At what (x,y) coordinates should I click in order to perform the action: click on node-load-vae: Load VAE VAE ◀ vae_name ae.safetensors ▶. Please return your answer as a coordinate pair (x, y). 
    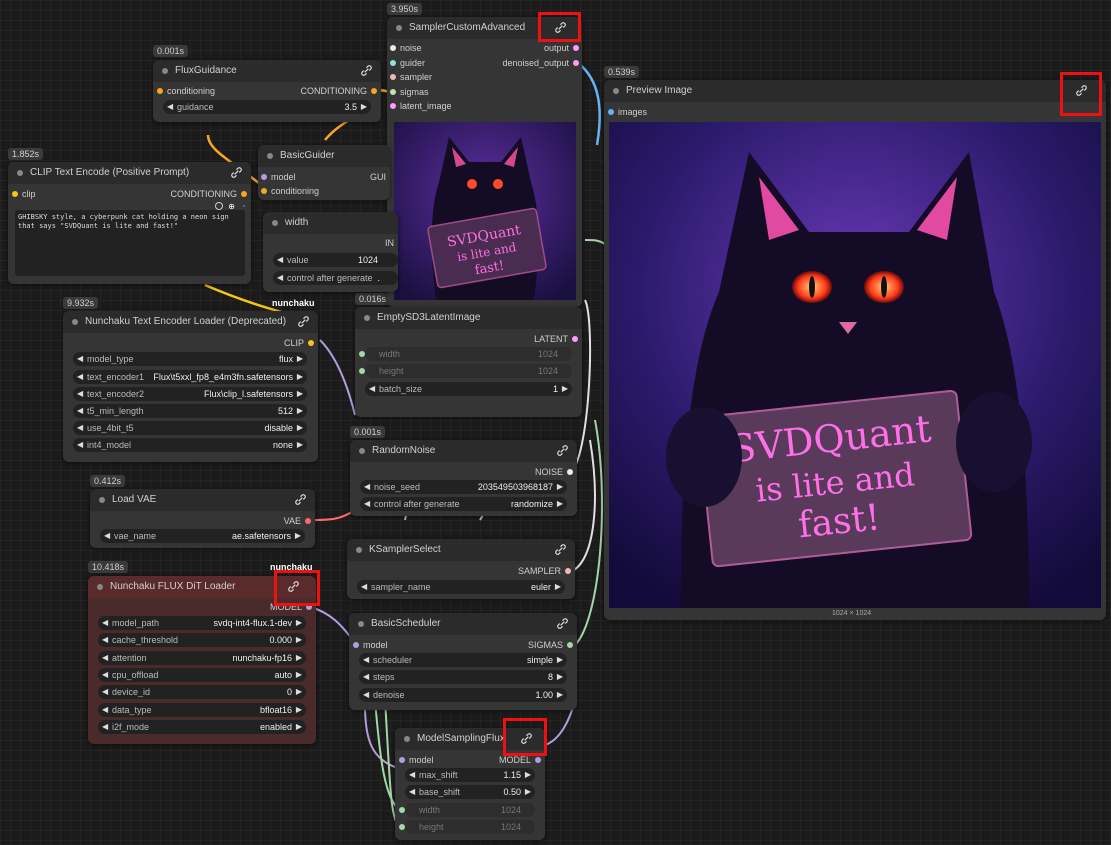
    Looking at the image, I should click on (202, 518).